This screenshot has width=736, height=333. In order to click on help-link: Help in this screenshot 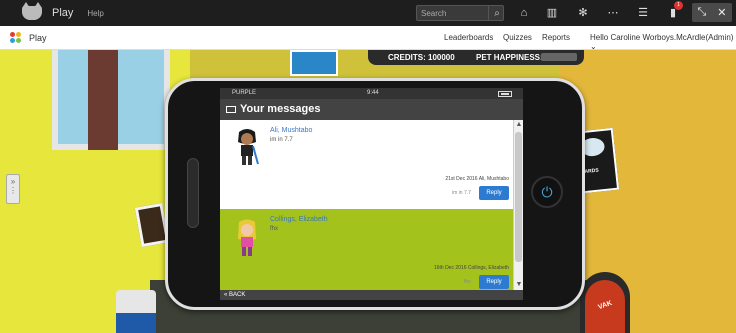, I will do `click(95, 13)`.